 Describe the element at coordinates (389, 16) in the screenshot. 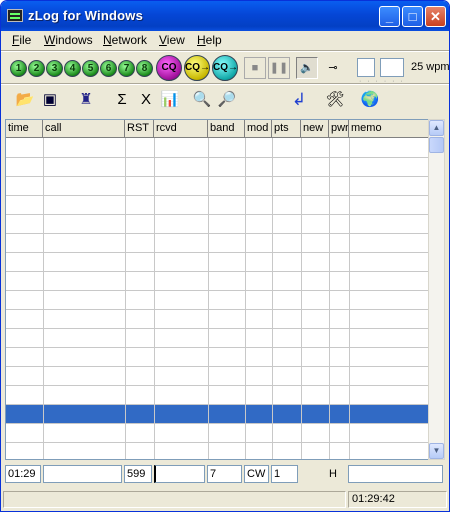

I see `minimize-button: _` at that location.